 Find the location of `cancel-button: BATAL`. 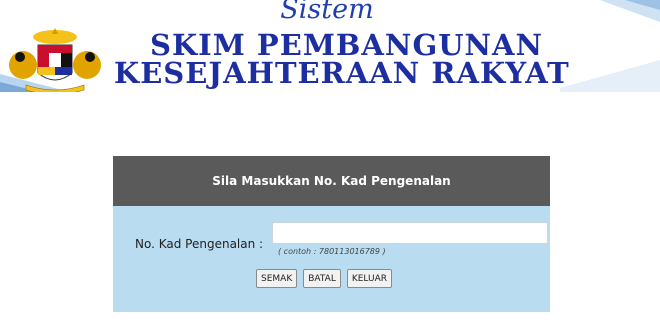

cancel-button: BATAL is located at coordinates (322, 278).